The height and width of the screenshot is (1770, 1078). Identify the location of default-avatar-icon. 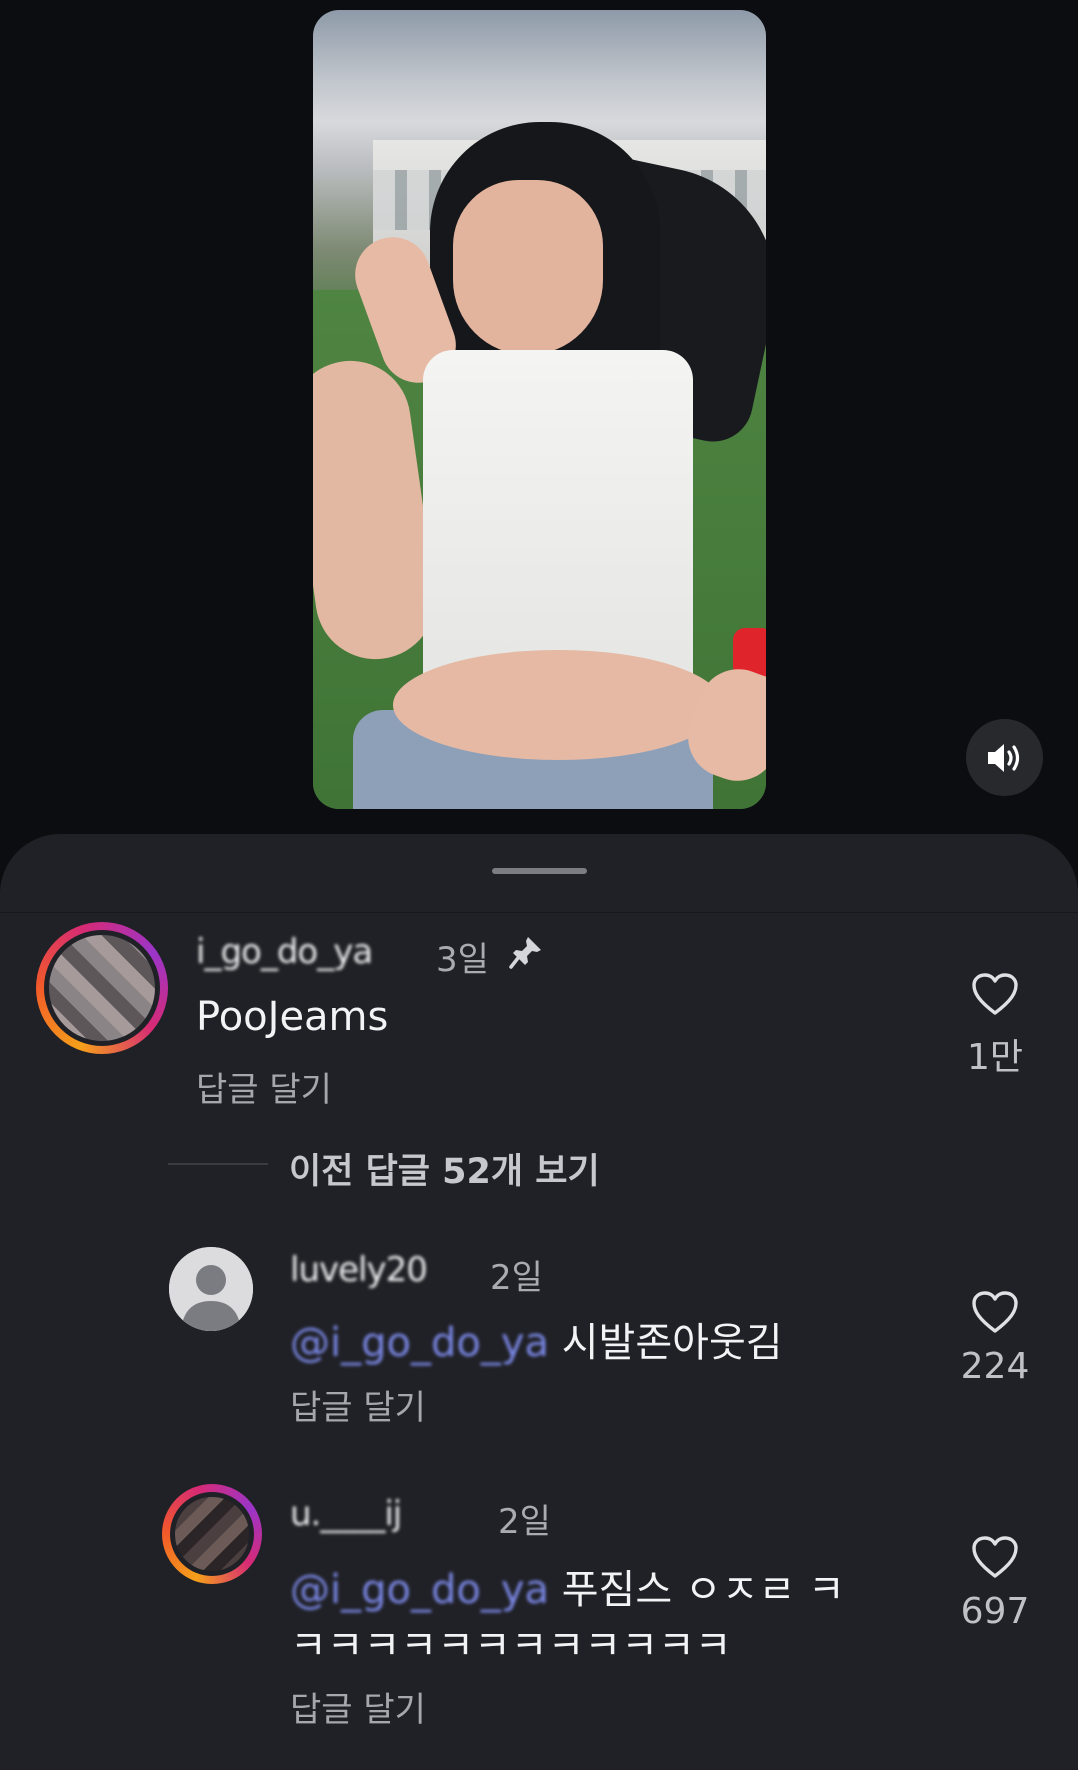
(211, 1289).